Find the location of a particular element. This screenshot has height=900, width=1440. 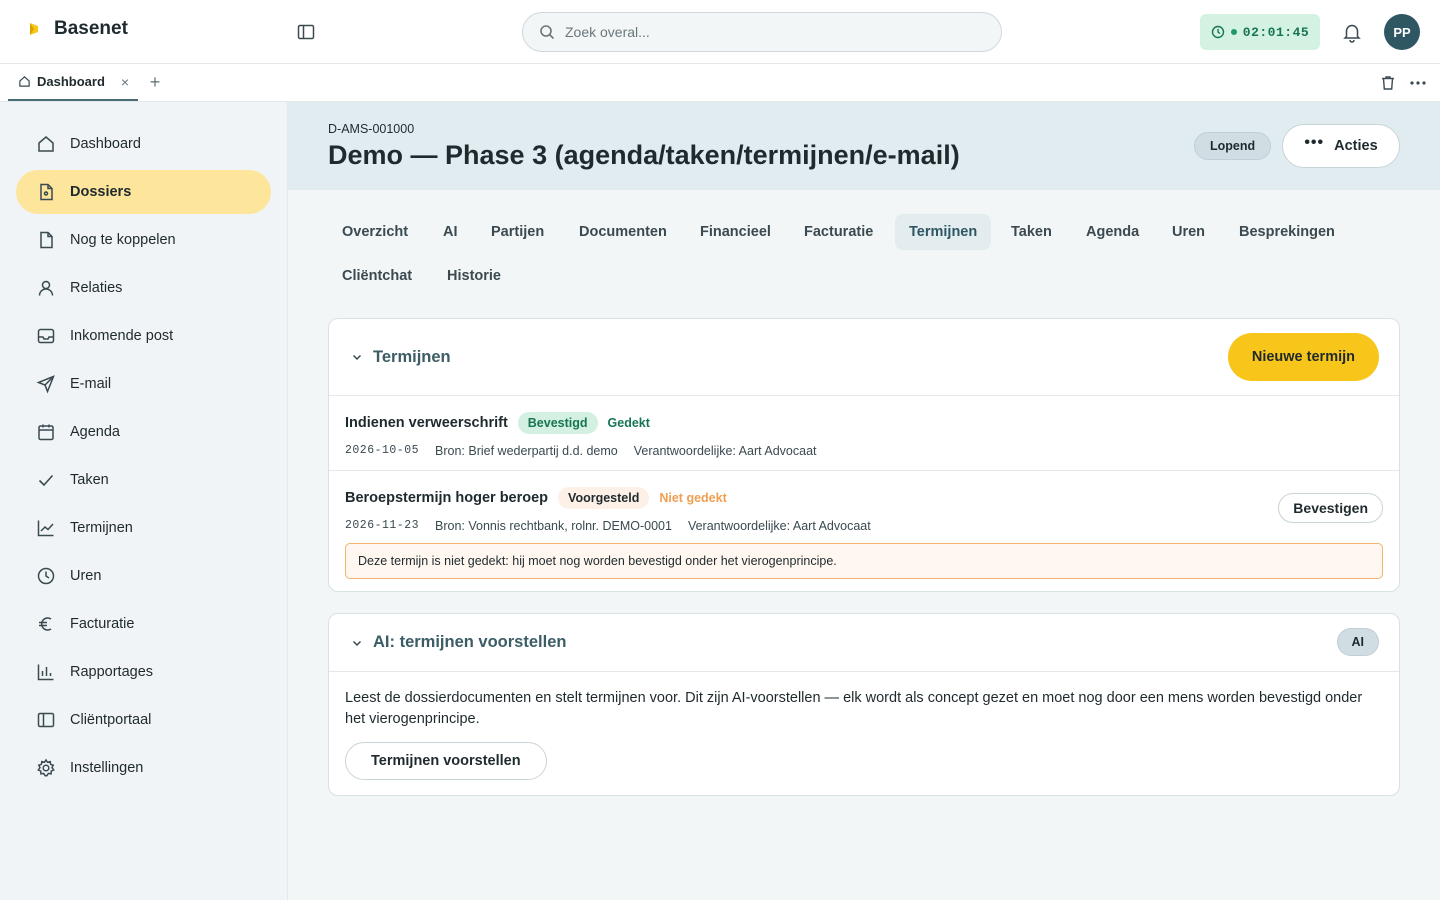

case-id: D-AMS-001000 is located at coordinates (371, 129).